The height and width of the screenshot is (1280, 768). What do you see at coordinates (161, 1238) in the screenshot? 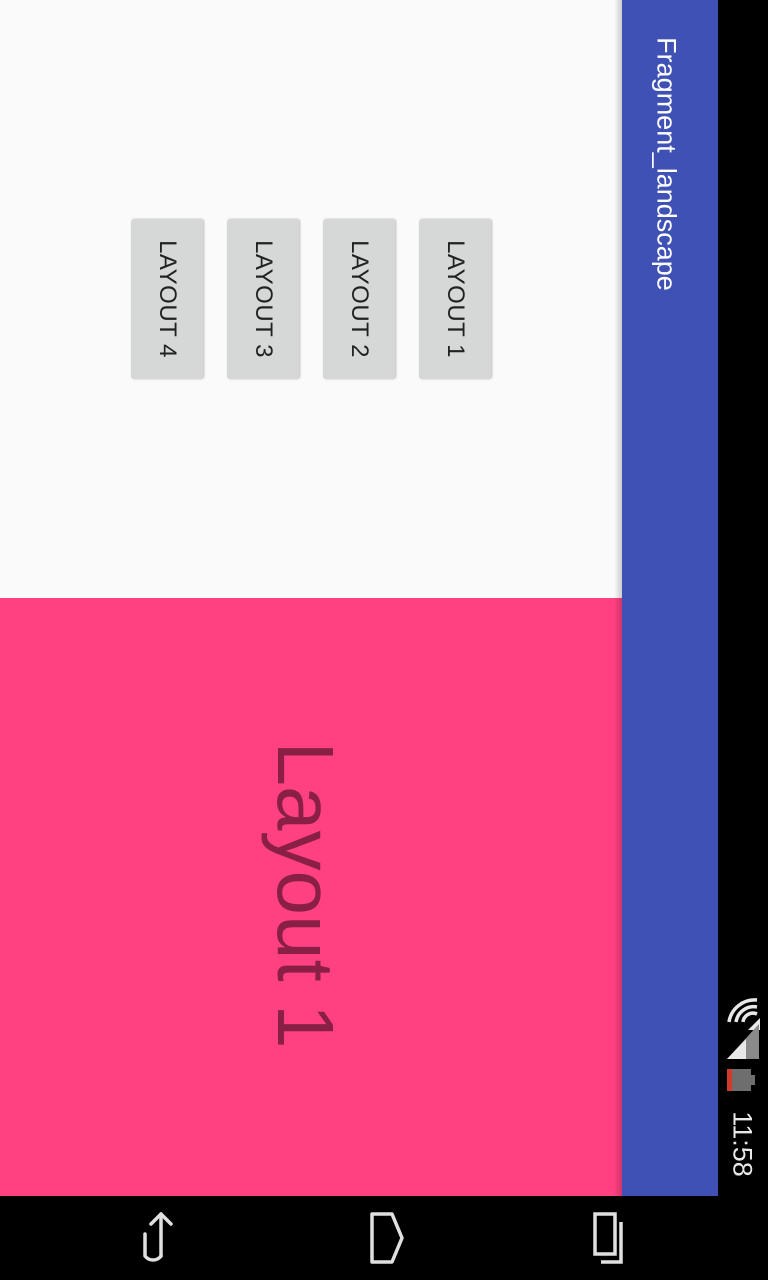
I see `back-icon` at bounding box center [161, 1238].